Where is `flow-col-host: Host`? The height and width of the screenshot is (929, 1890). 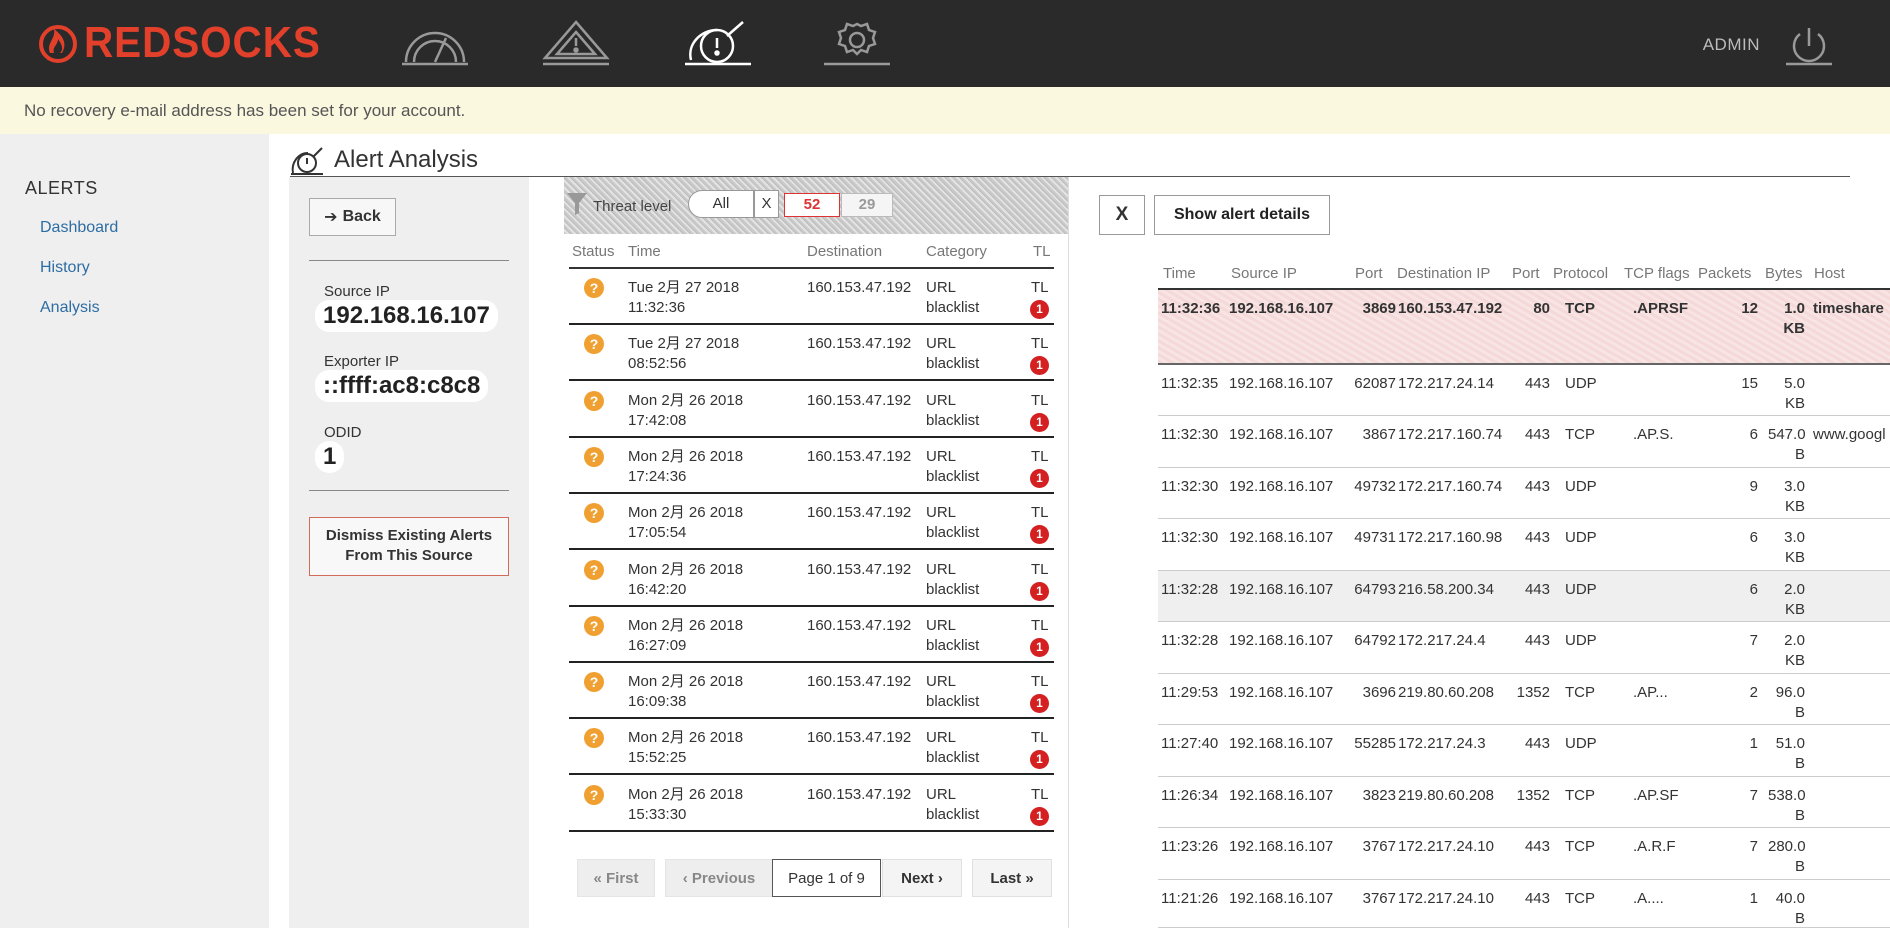 flow-col-host: Host is located at coordinates (1829, 273).